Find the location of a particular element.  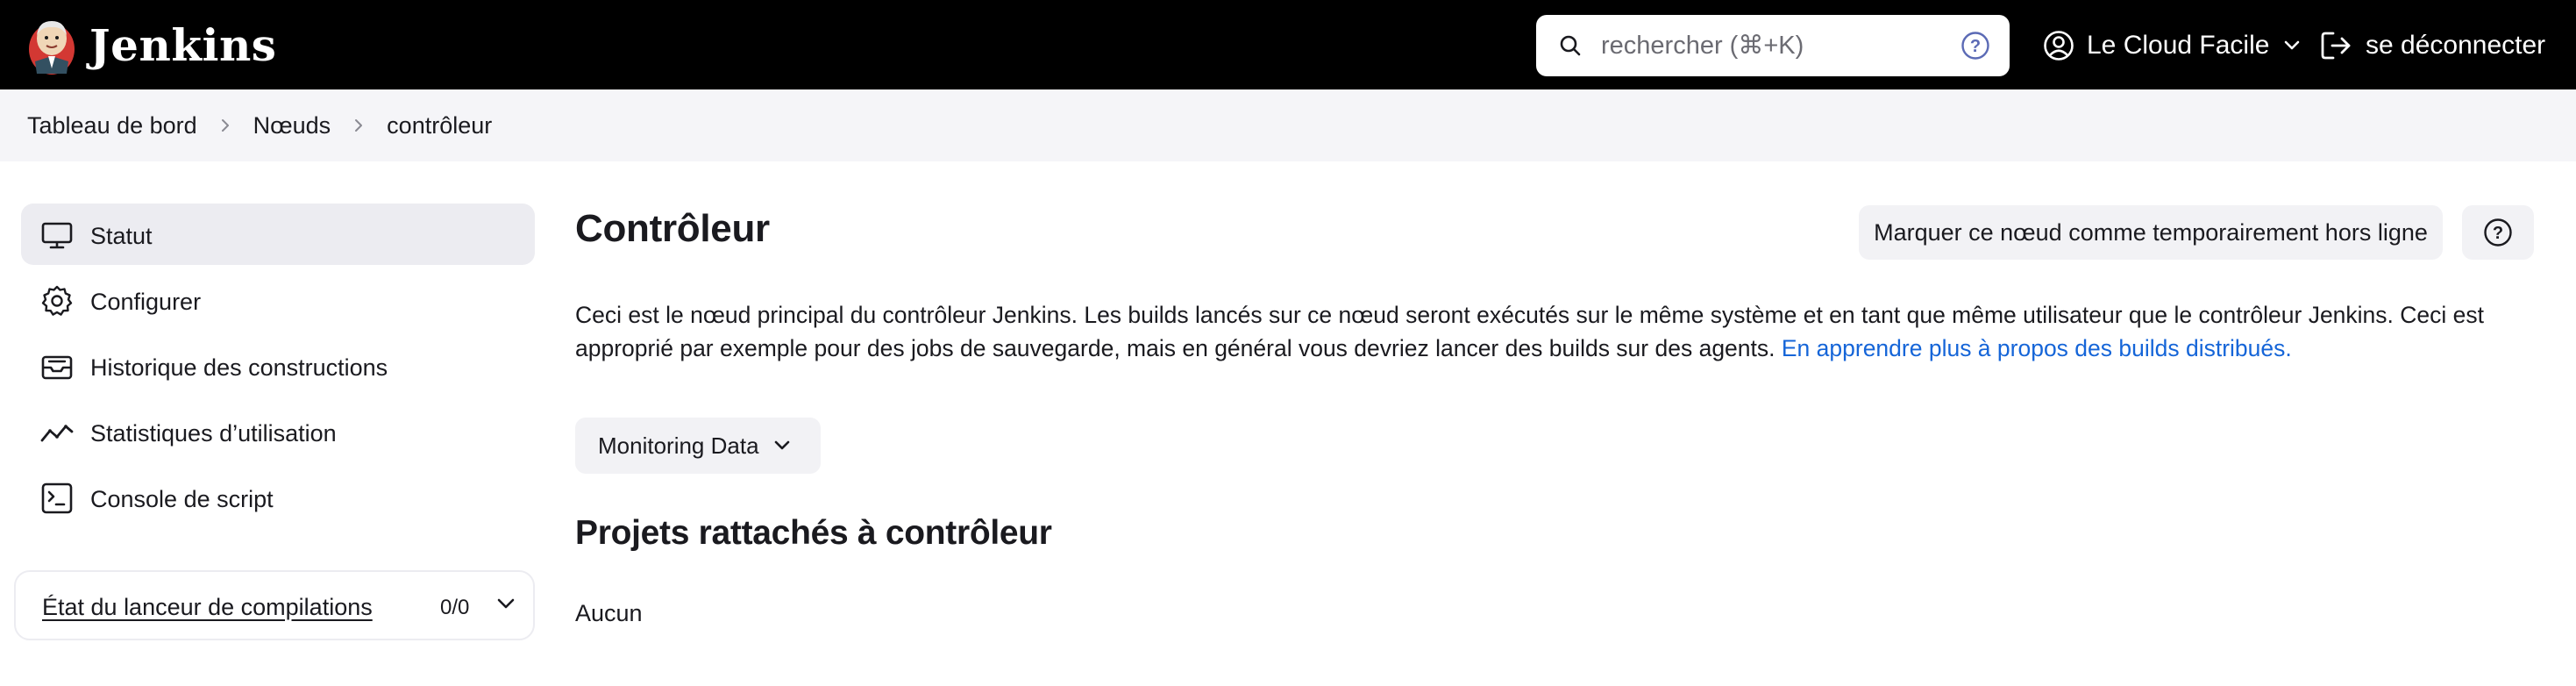

breadcrumb: Tableau de bord Nœuds contrôleur is located at coordinates (259, 125).